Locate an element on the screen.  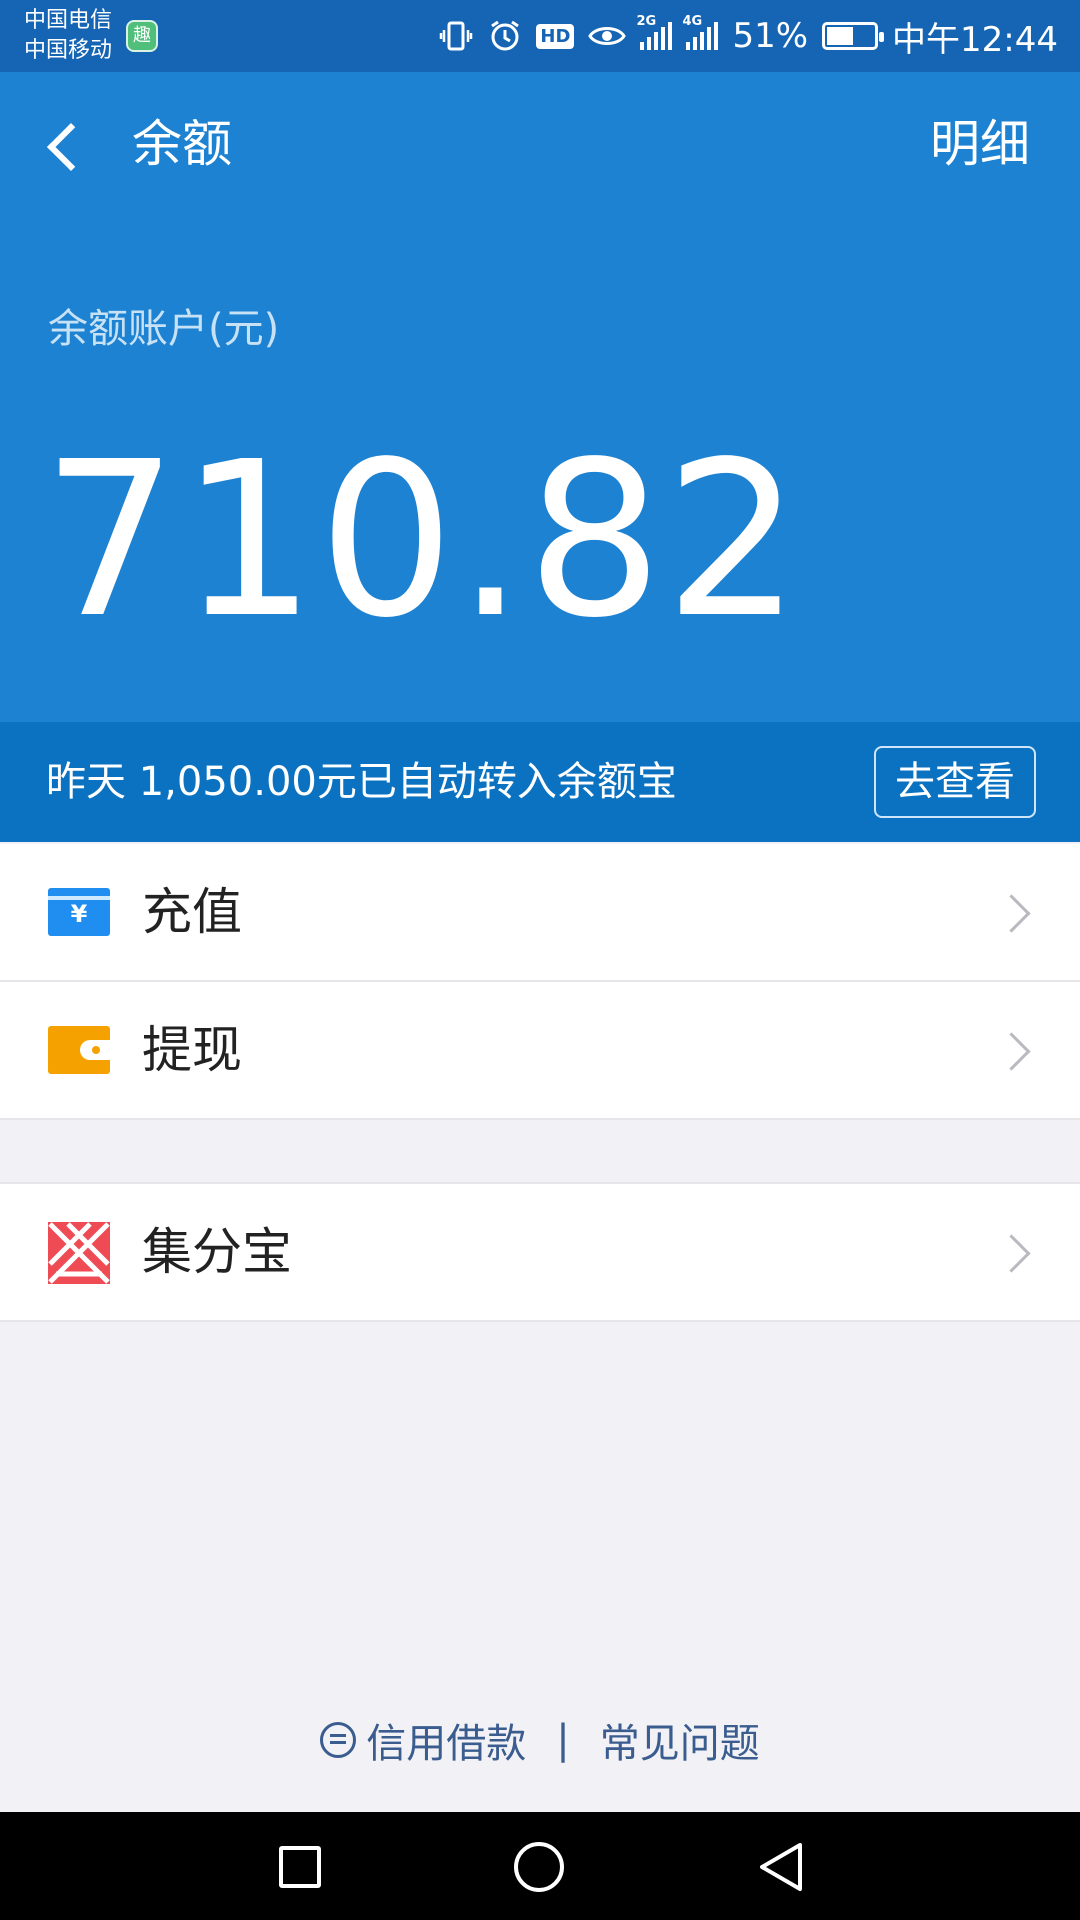
eye-comfort-icon is located at coordinates (607, 36).